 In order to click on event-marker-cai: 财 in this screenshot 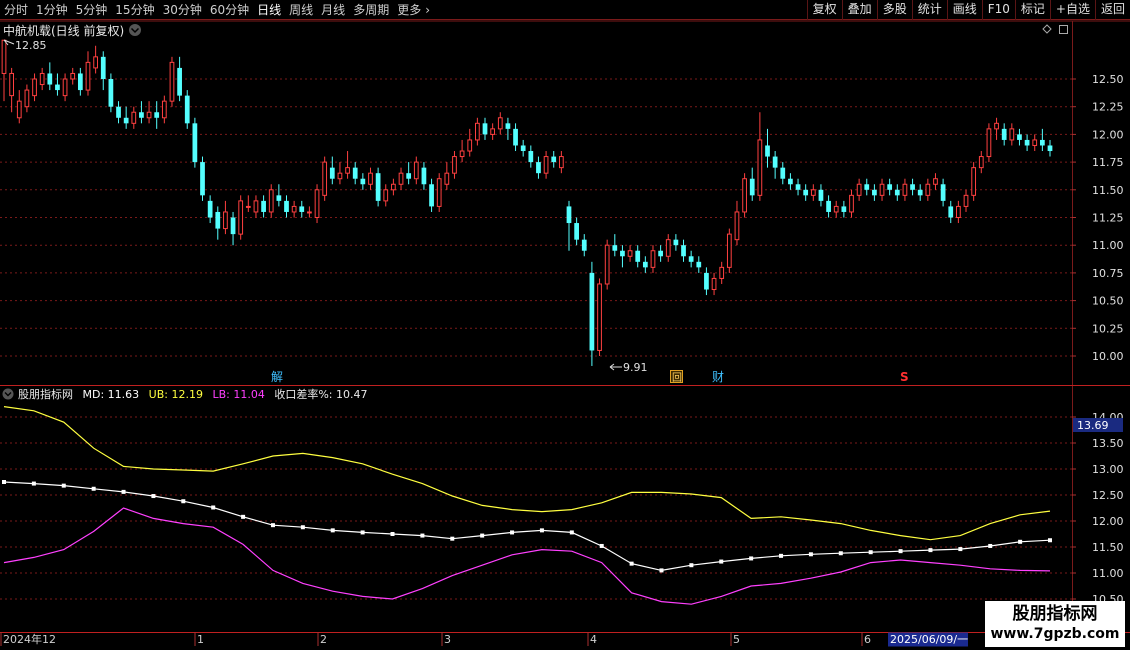, I will do `click(718, 377)`.